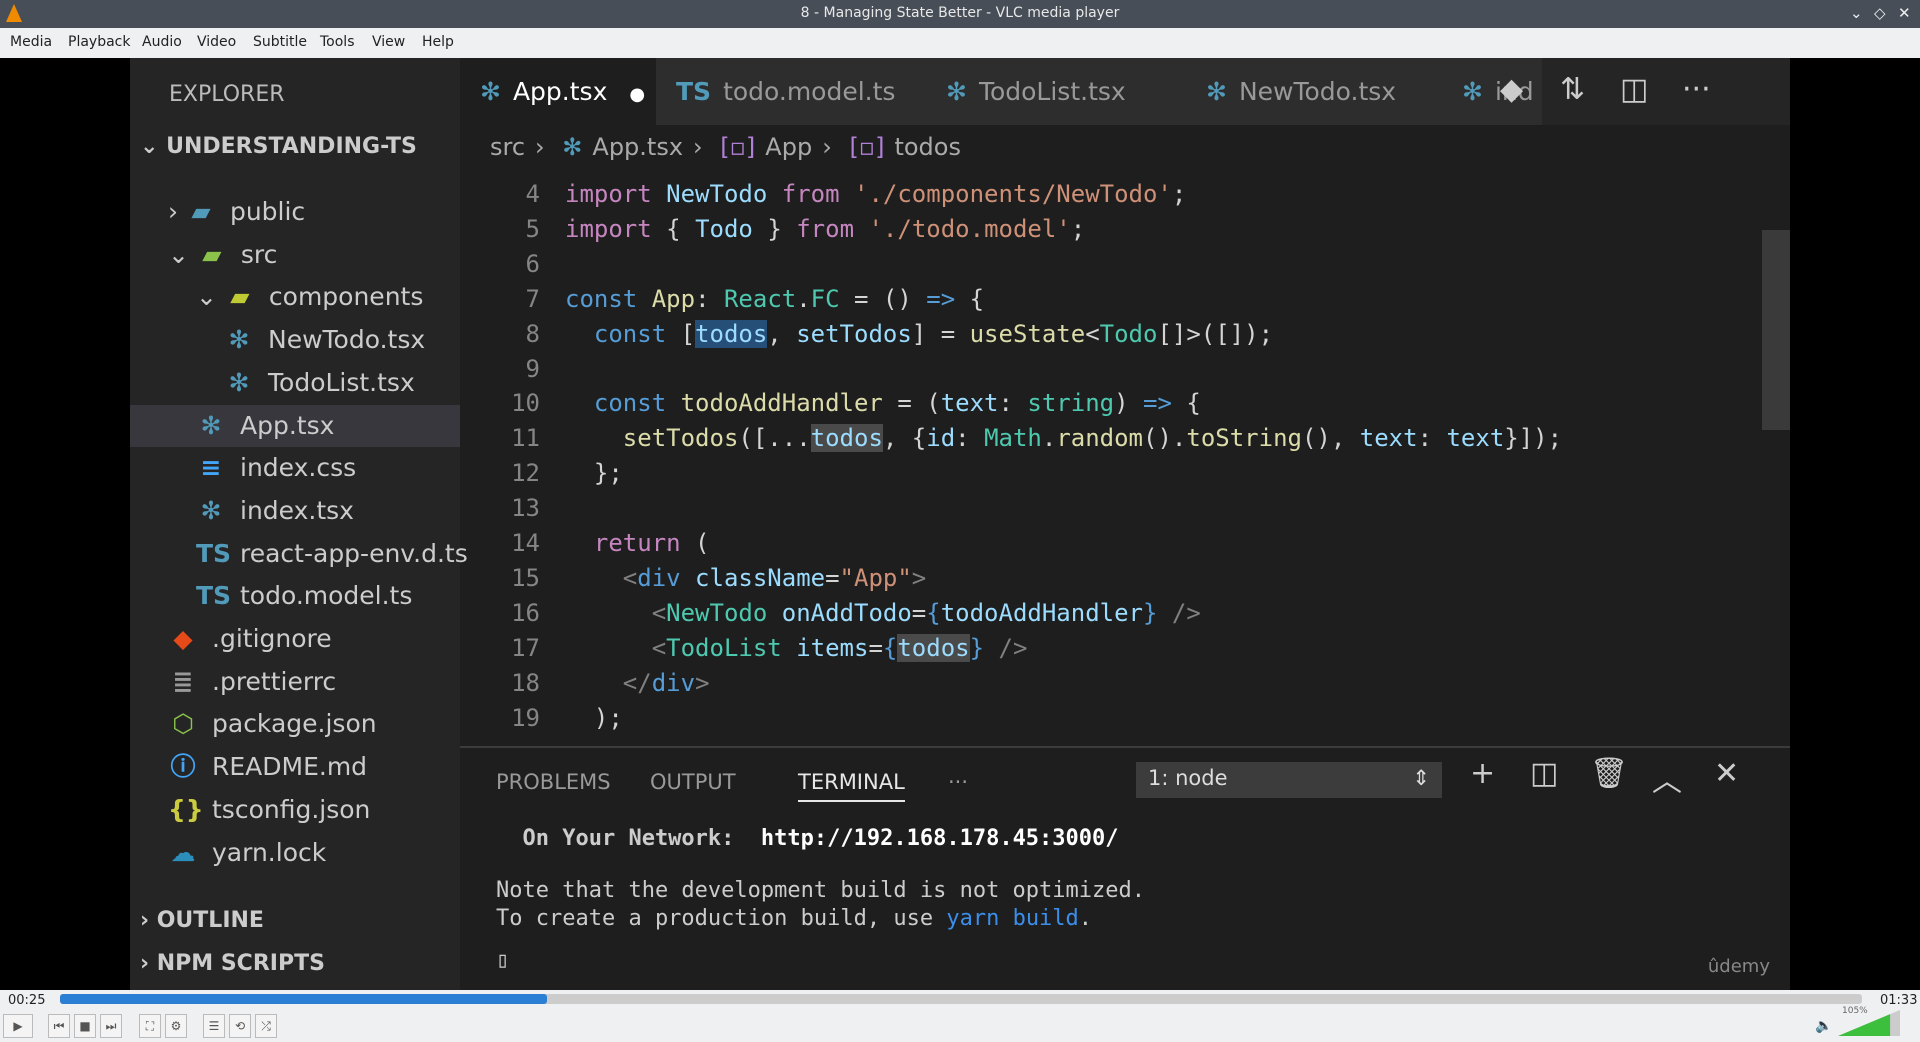 This screenshot has height=1042, width=1920. I want to click on code-token: =, so click(919, 612).